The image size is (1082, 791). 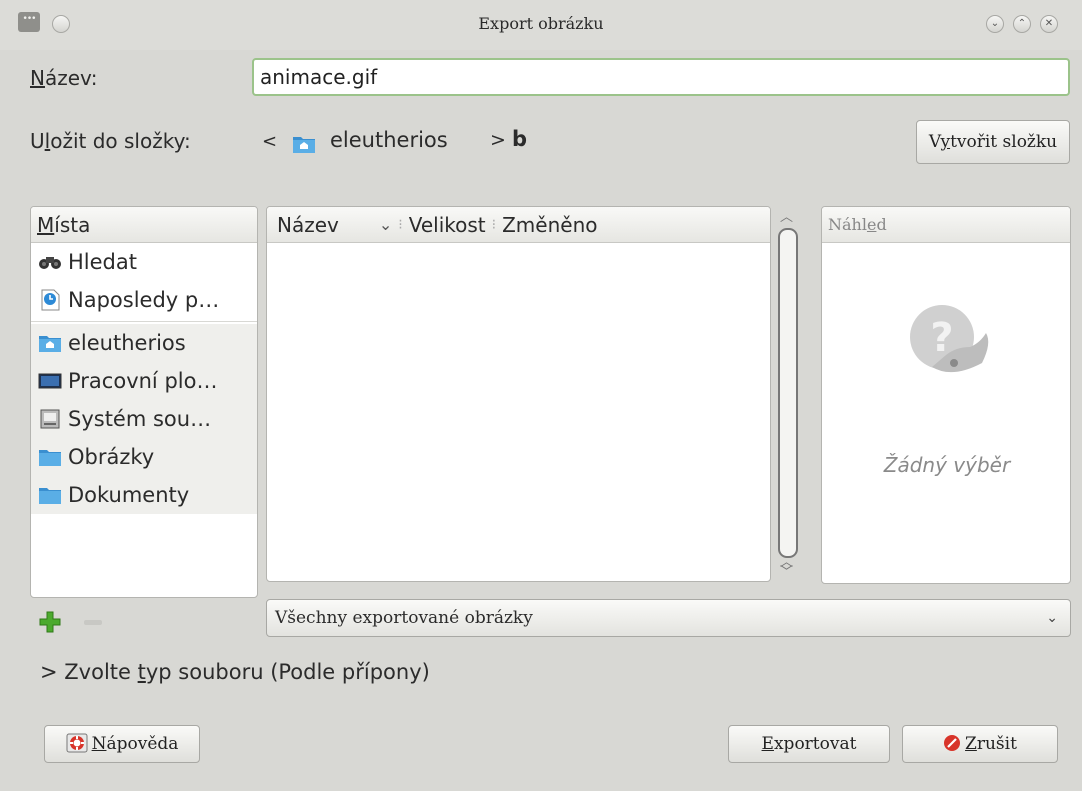 What do you see at coordinates (549, 225) in the screenshot?
I see `column-modified: Změněno` at bounding box center [549, 225].